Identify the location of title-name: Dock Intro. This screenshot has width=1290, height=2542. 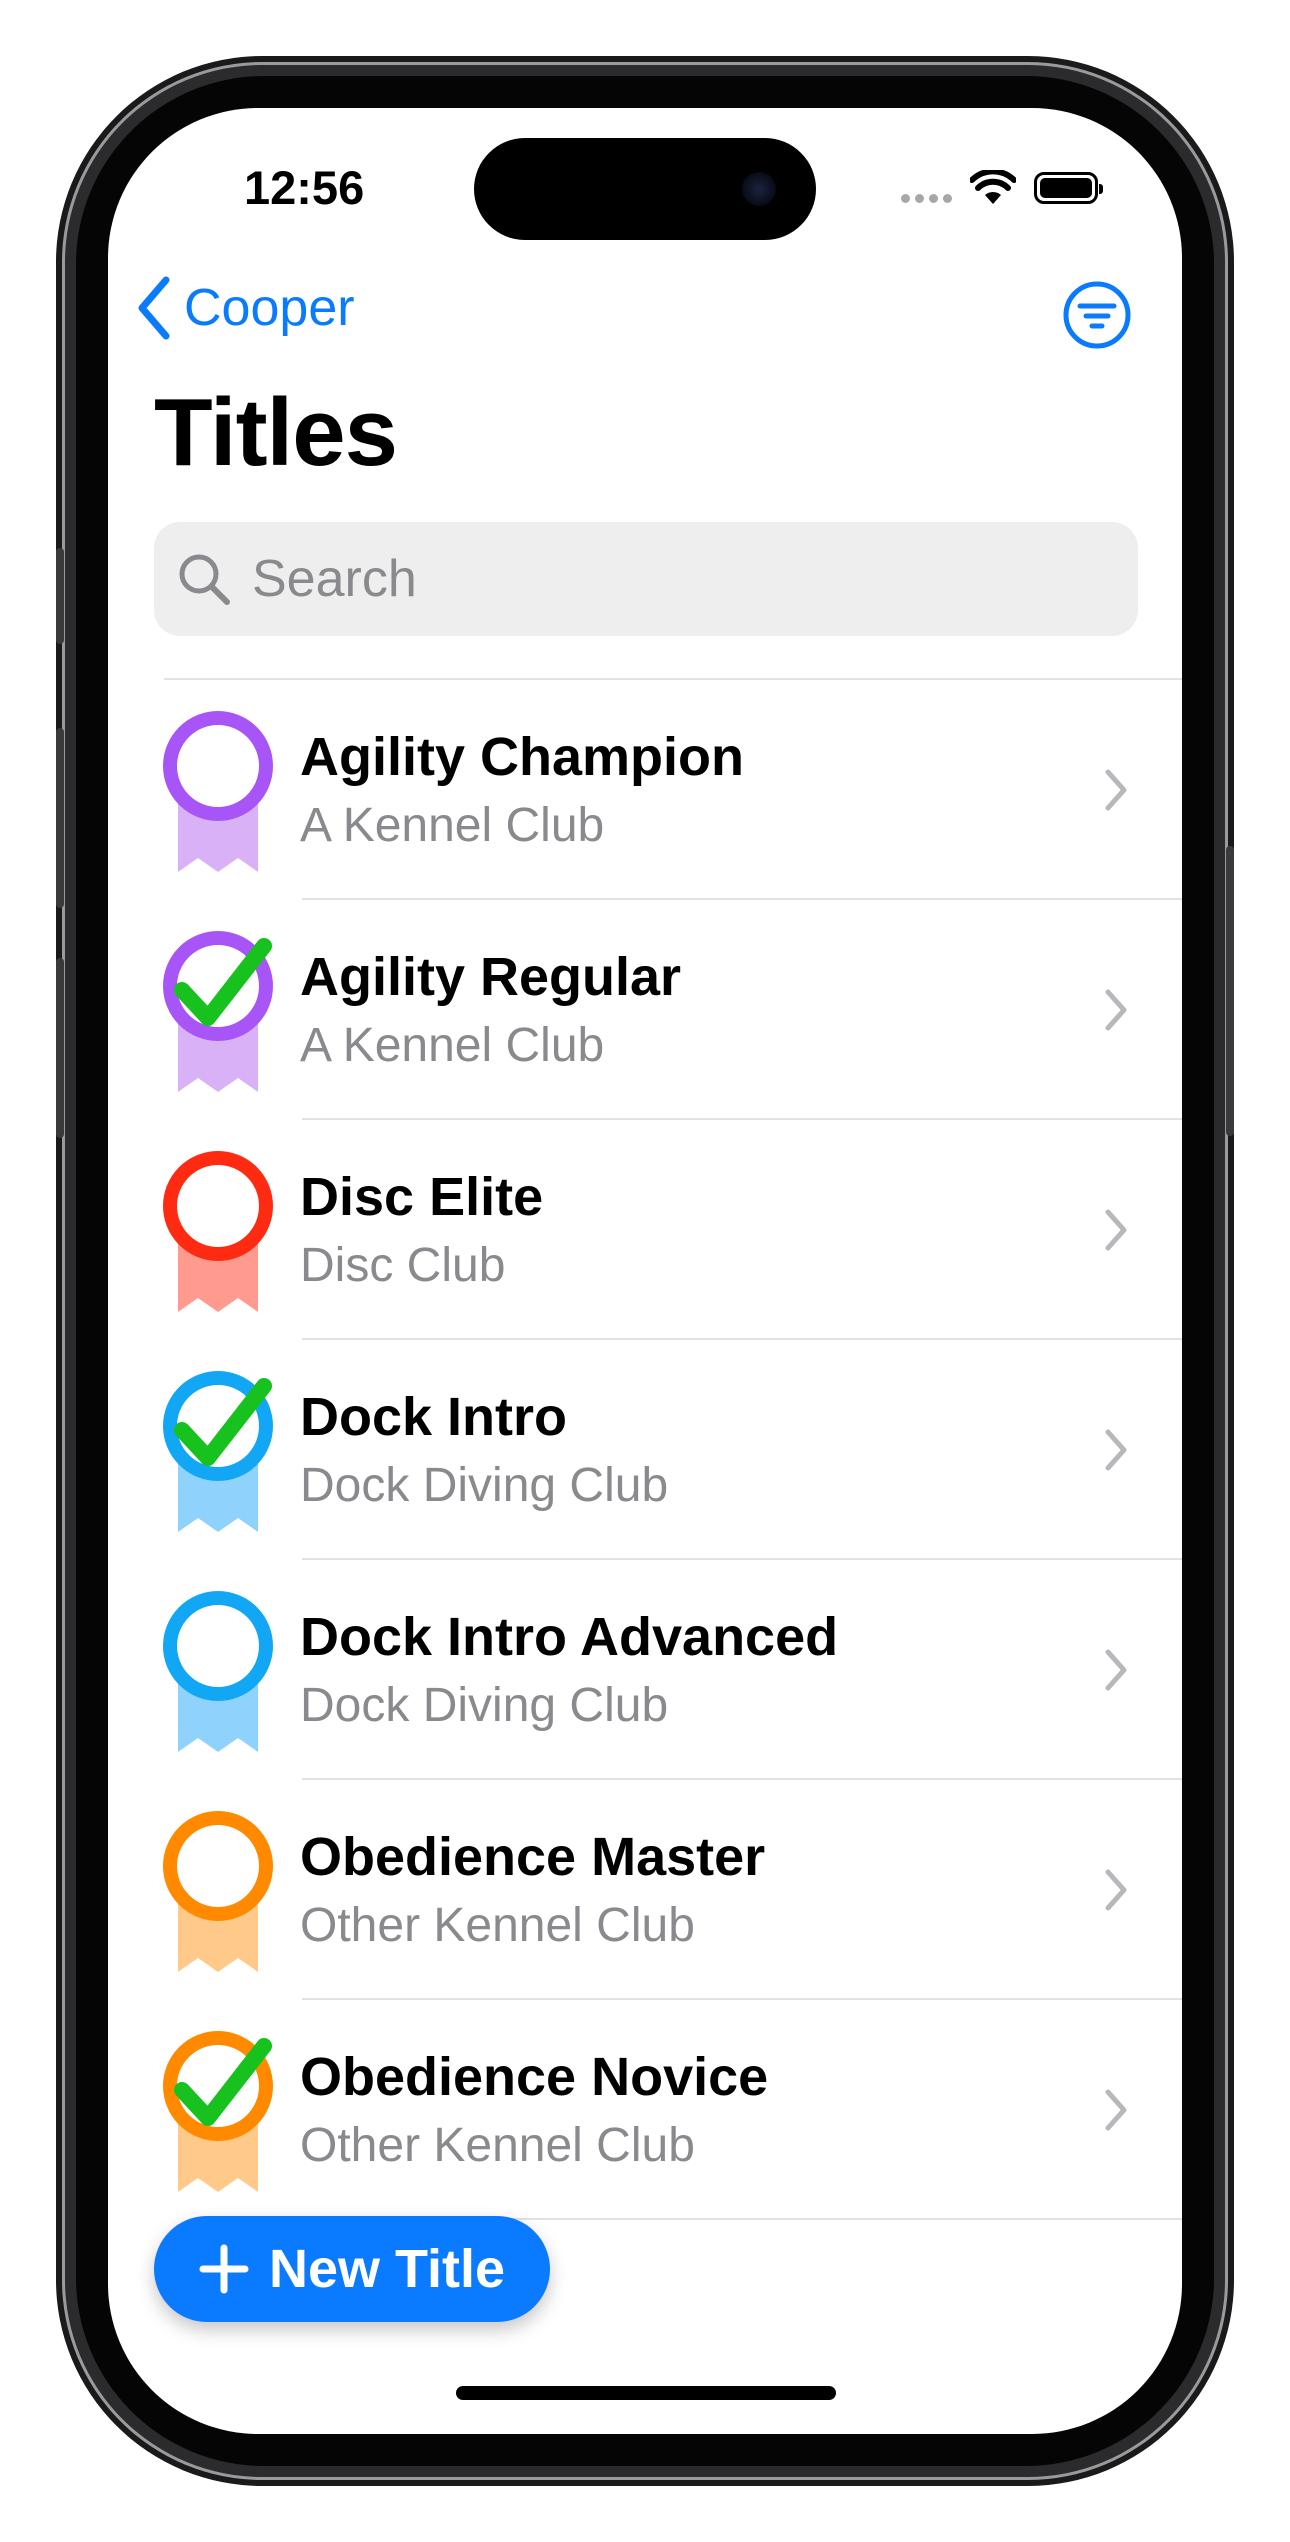
(434, 1417).